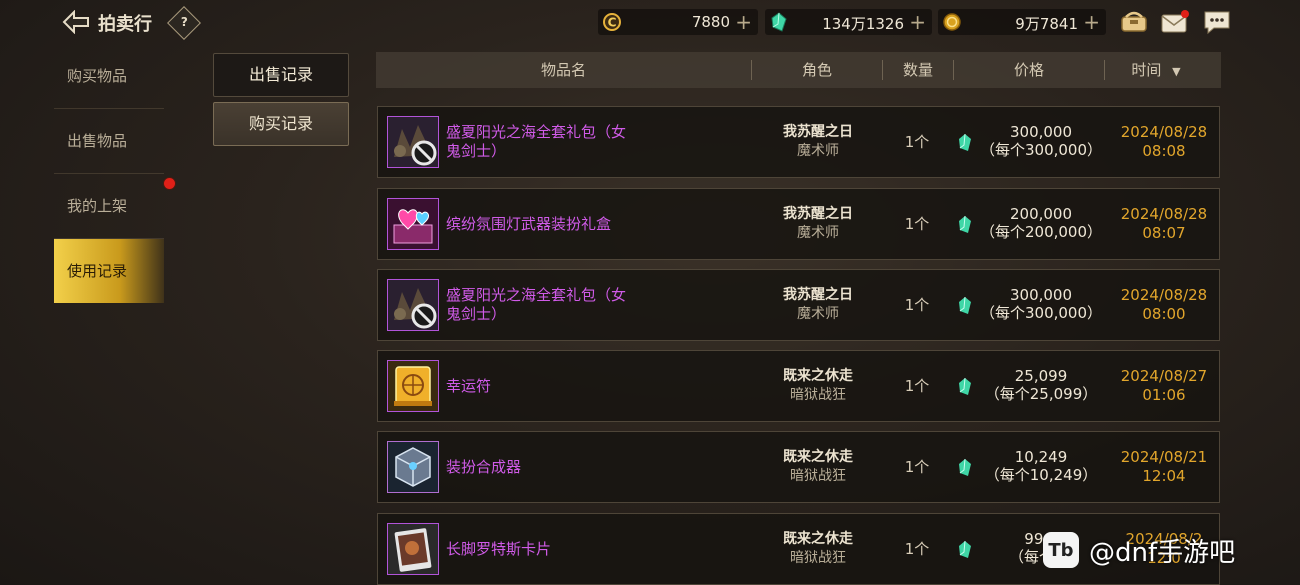 The height and width of the screenshot is (585, 1300). Describe the element at coordinates (529, 223) in the screenshot. I see `item-name: 缤纷氛围灯武器装扮礼盒` at that location.